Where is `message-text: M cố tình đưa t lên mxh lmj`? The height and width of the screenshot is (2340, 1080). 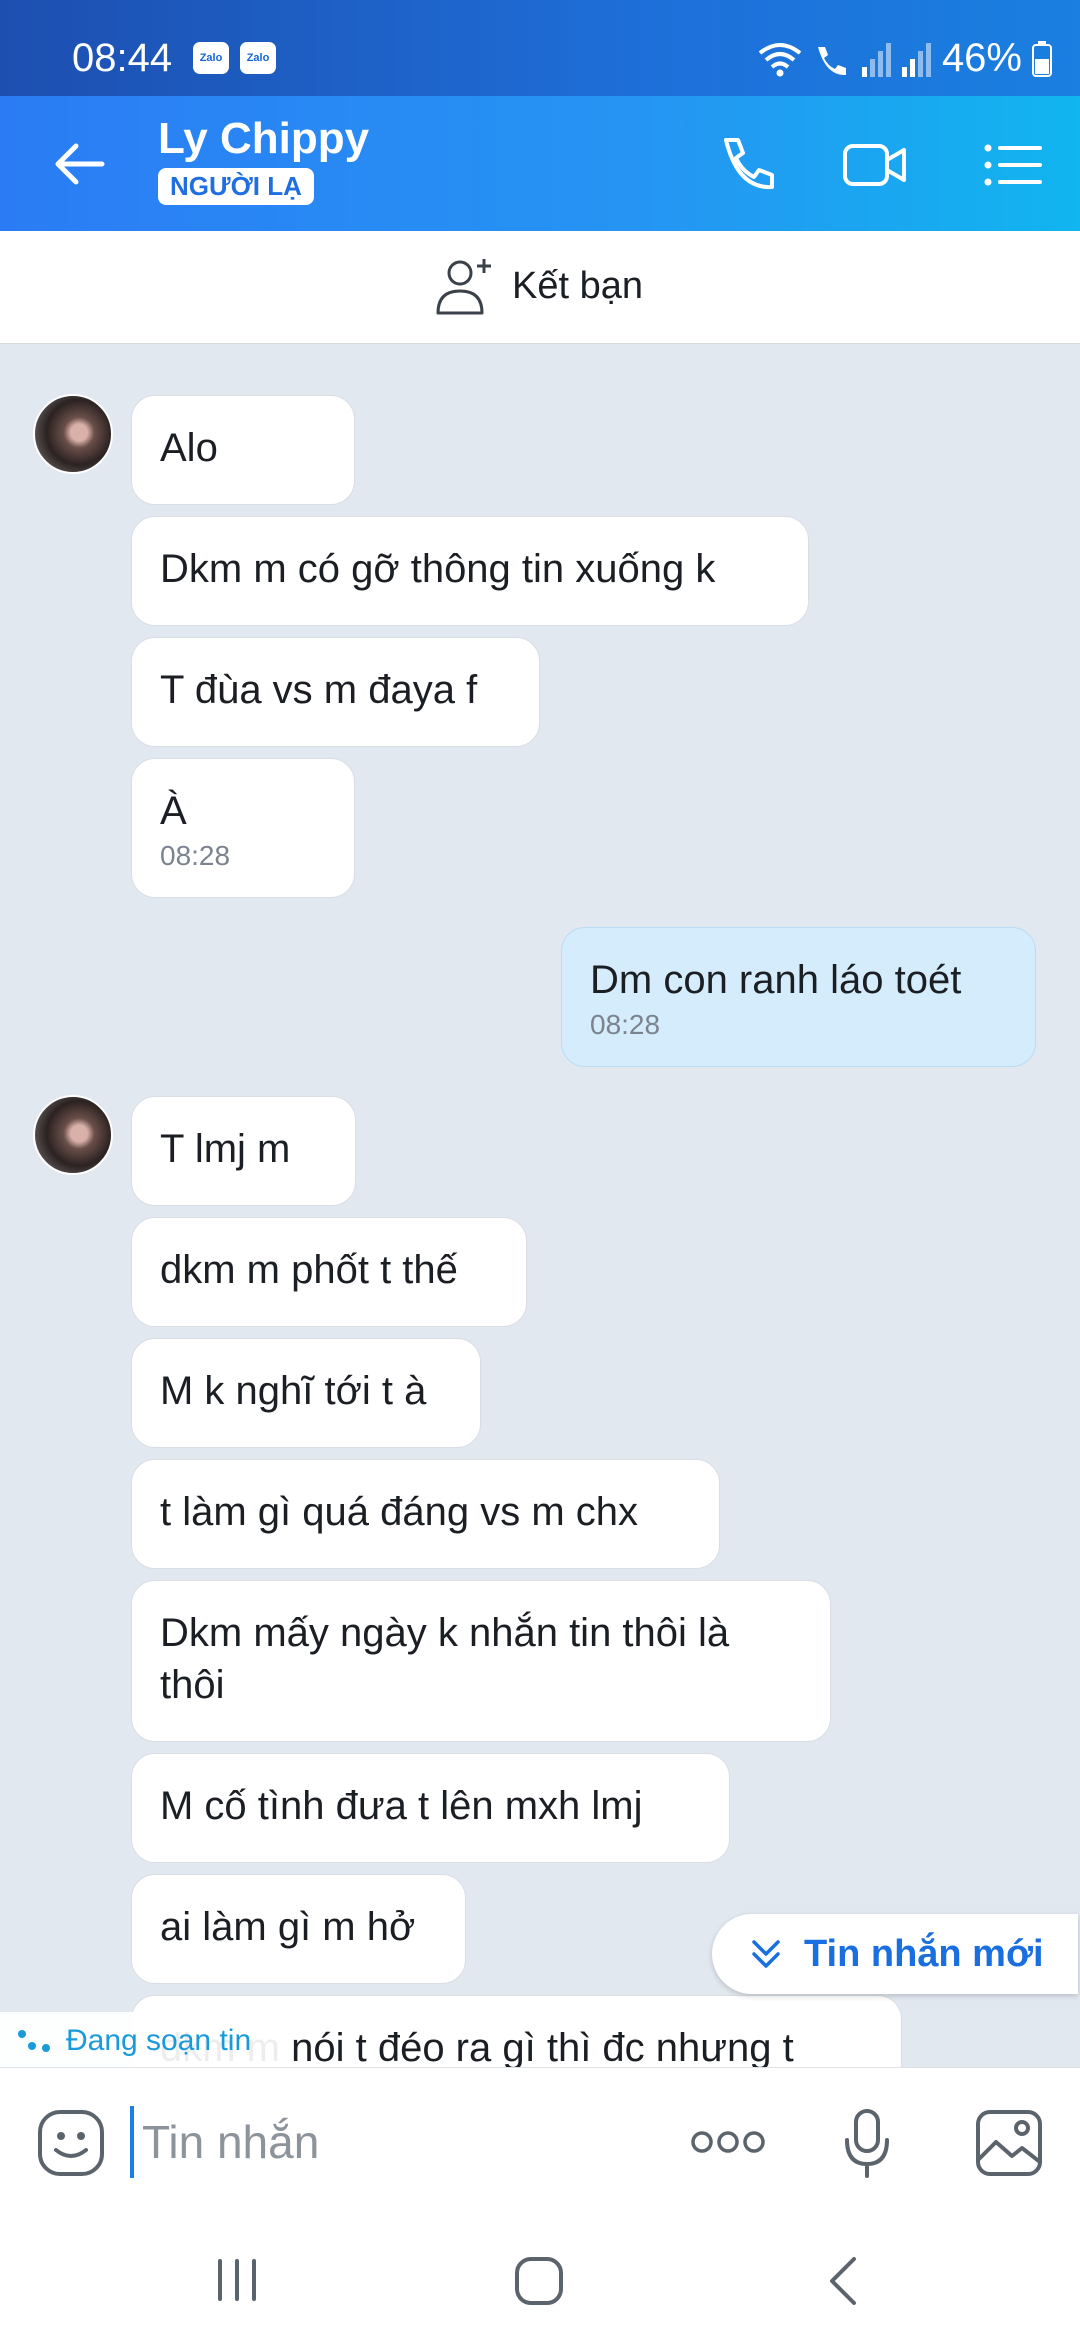 message-text: M cố tình đưa t lên mxh lmj is located at coordinates (401, 1806).